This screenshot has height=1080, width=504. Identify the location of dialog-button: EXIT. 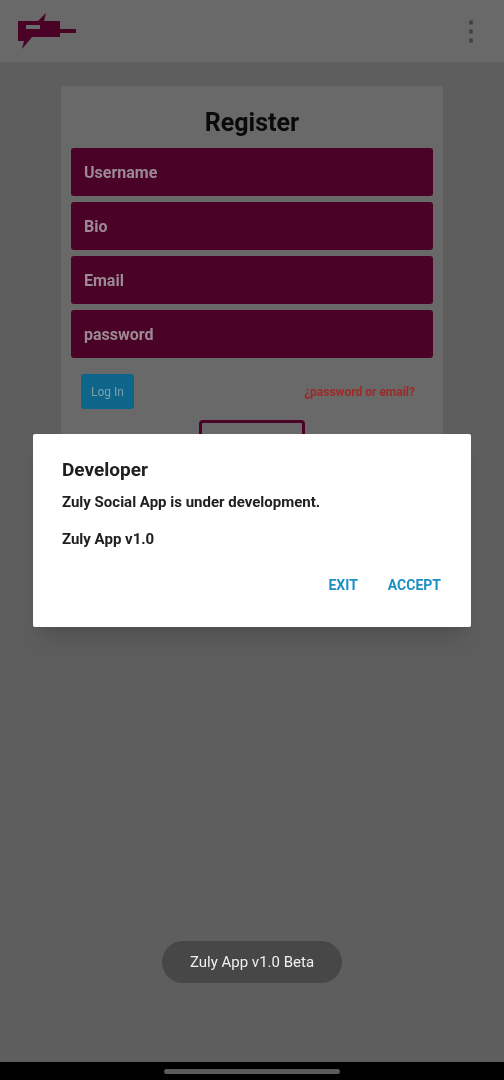
(343, 585).